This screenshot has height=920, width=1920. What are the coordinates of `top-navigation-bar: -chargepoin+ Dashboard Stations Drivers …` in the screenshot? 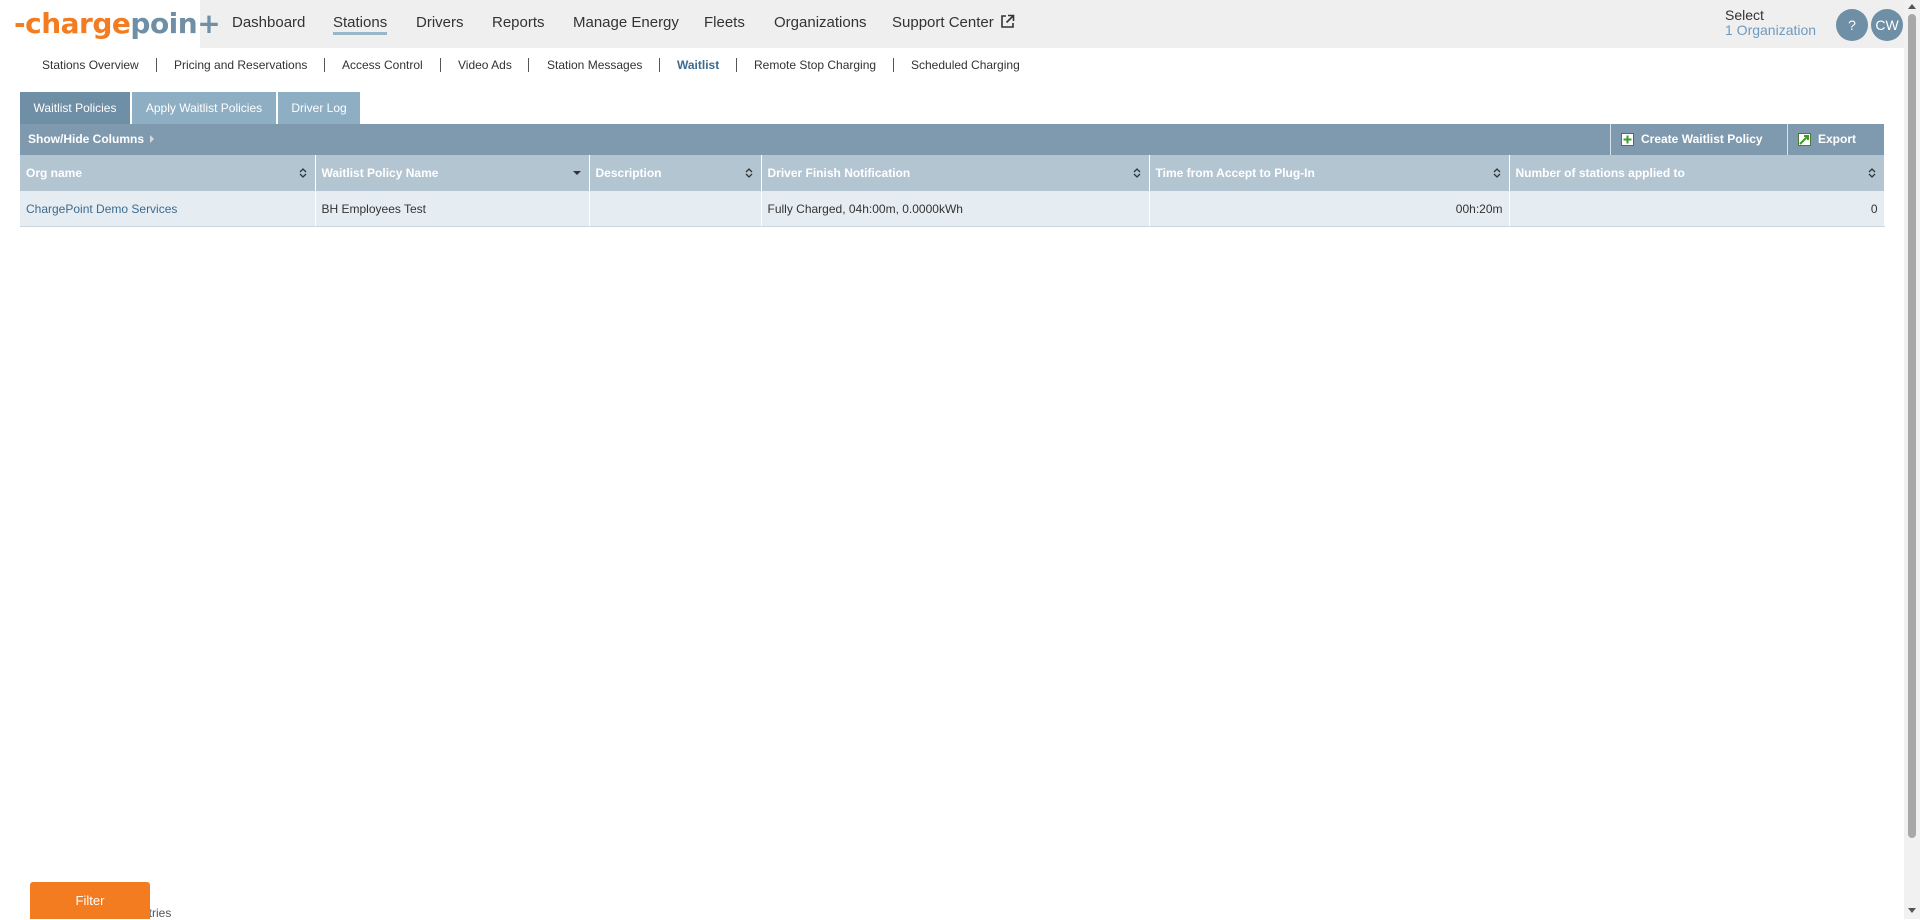 It's located at (952, 24).